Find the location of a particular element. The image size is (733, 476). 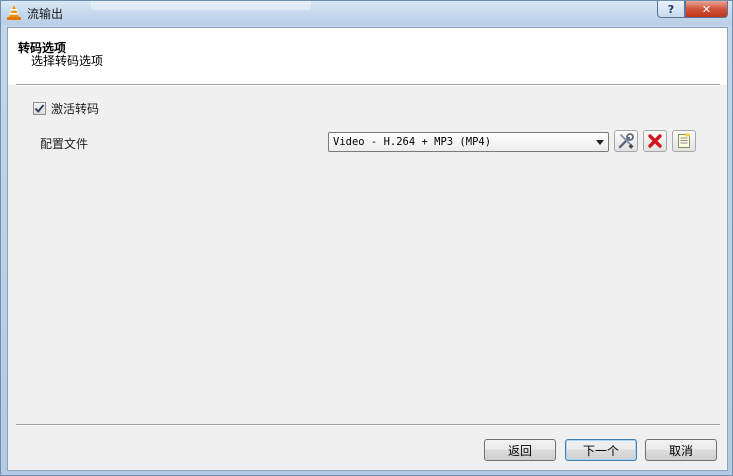

checkbox-box is located at coordinates (39, 108).